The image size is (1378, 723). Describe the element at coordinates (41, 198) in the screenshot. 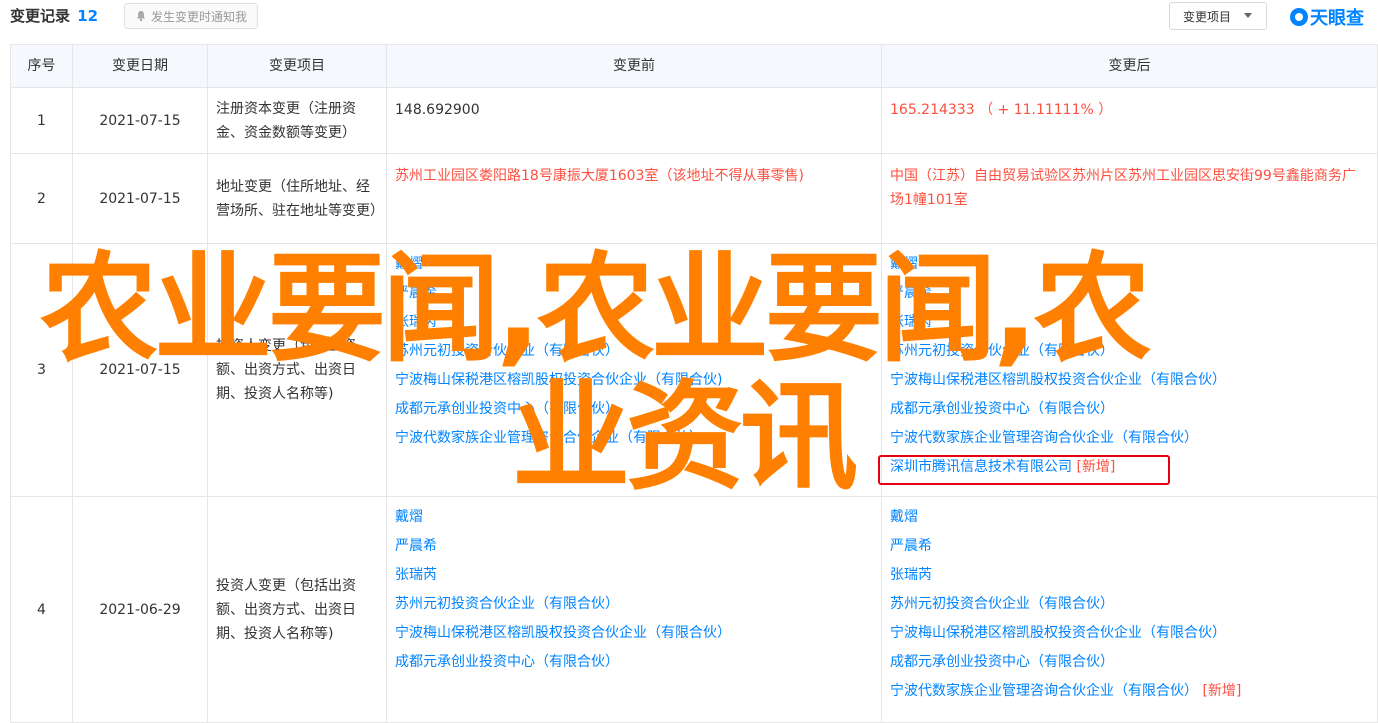

I see `row-number: 2` at that location.